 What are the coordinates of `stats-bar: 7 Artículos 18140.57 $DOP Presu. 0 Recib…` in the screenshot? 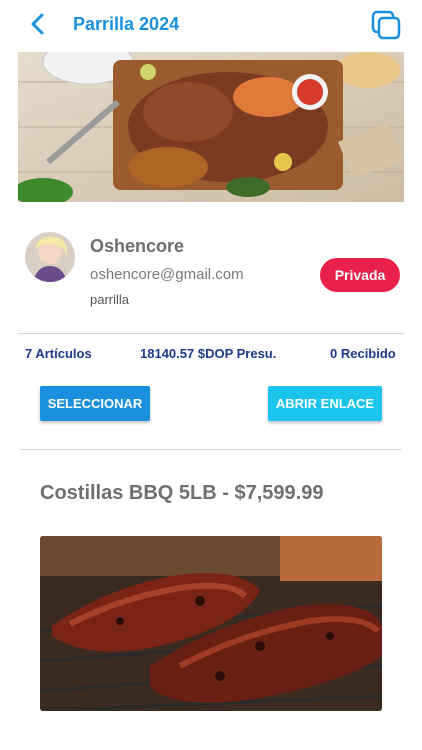 It's located at (211, 355).